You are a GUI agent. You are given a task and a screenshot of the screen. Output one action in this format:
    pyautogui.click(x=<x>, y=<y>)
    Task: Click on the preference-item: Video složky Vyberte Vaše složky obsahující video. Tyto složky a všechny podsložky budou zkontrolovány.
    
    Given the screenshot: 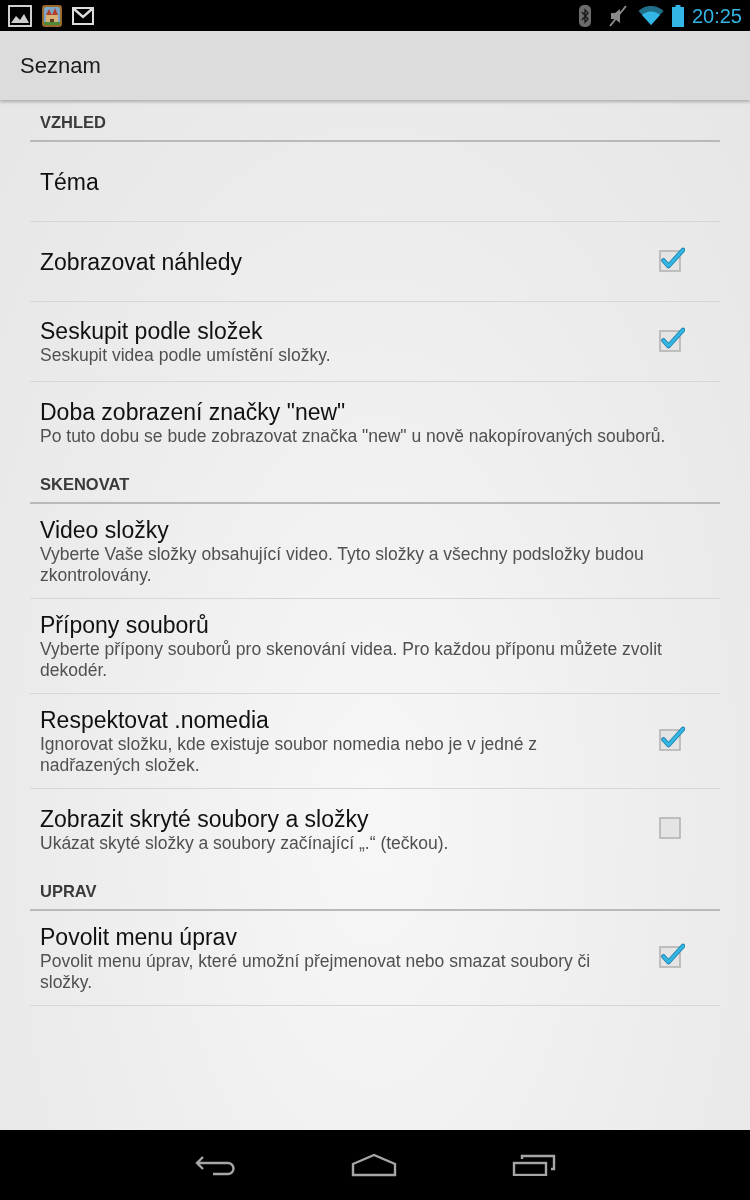 What is the action you would take?
    pyautogui.click(x=375, y=551)
    